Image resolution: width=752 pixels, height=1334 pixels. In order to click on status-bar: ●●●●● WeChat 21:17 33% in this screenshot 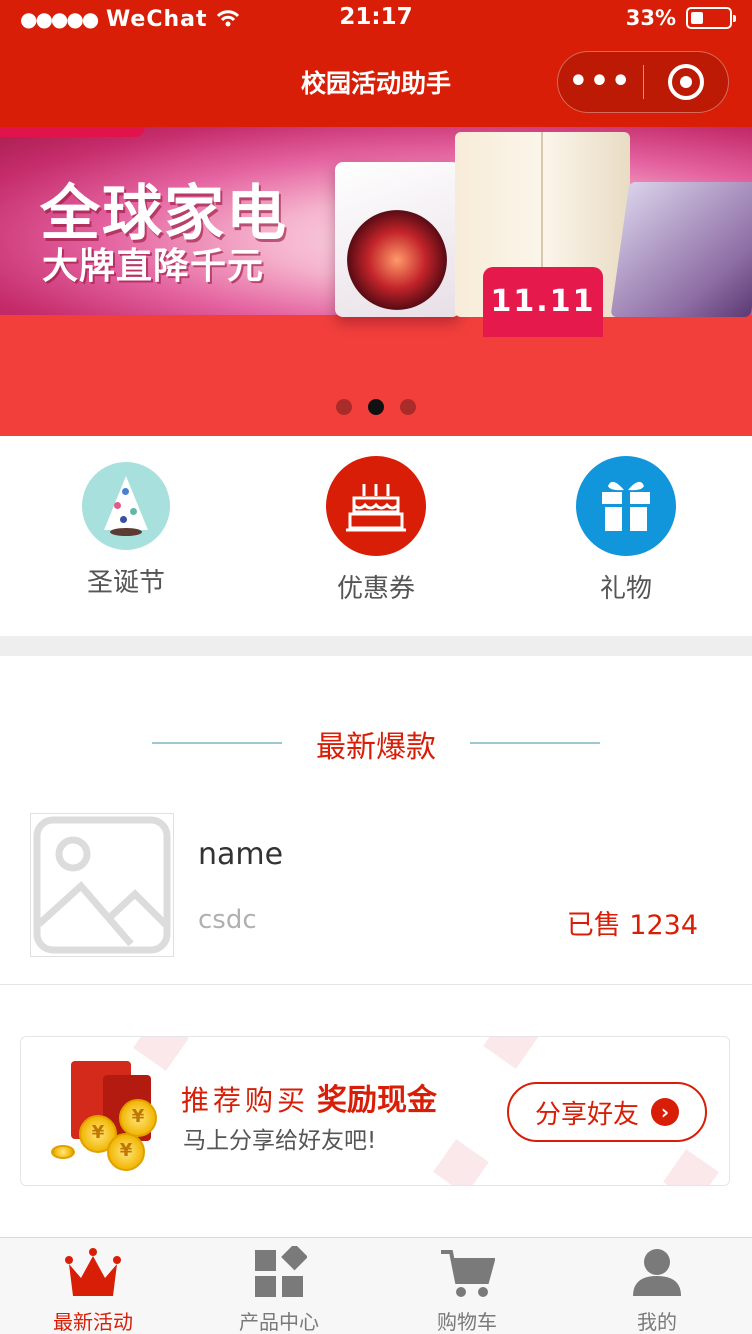, I will do `click(376, 19)`.